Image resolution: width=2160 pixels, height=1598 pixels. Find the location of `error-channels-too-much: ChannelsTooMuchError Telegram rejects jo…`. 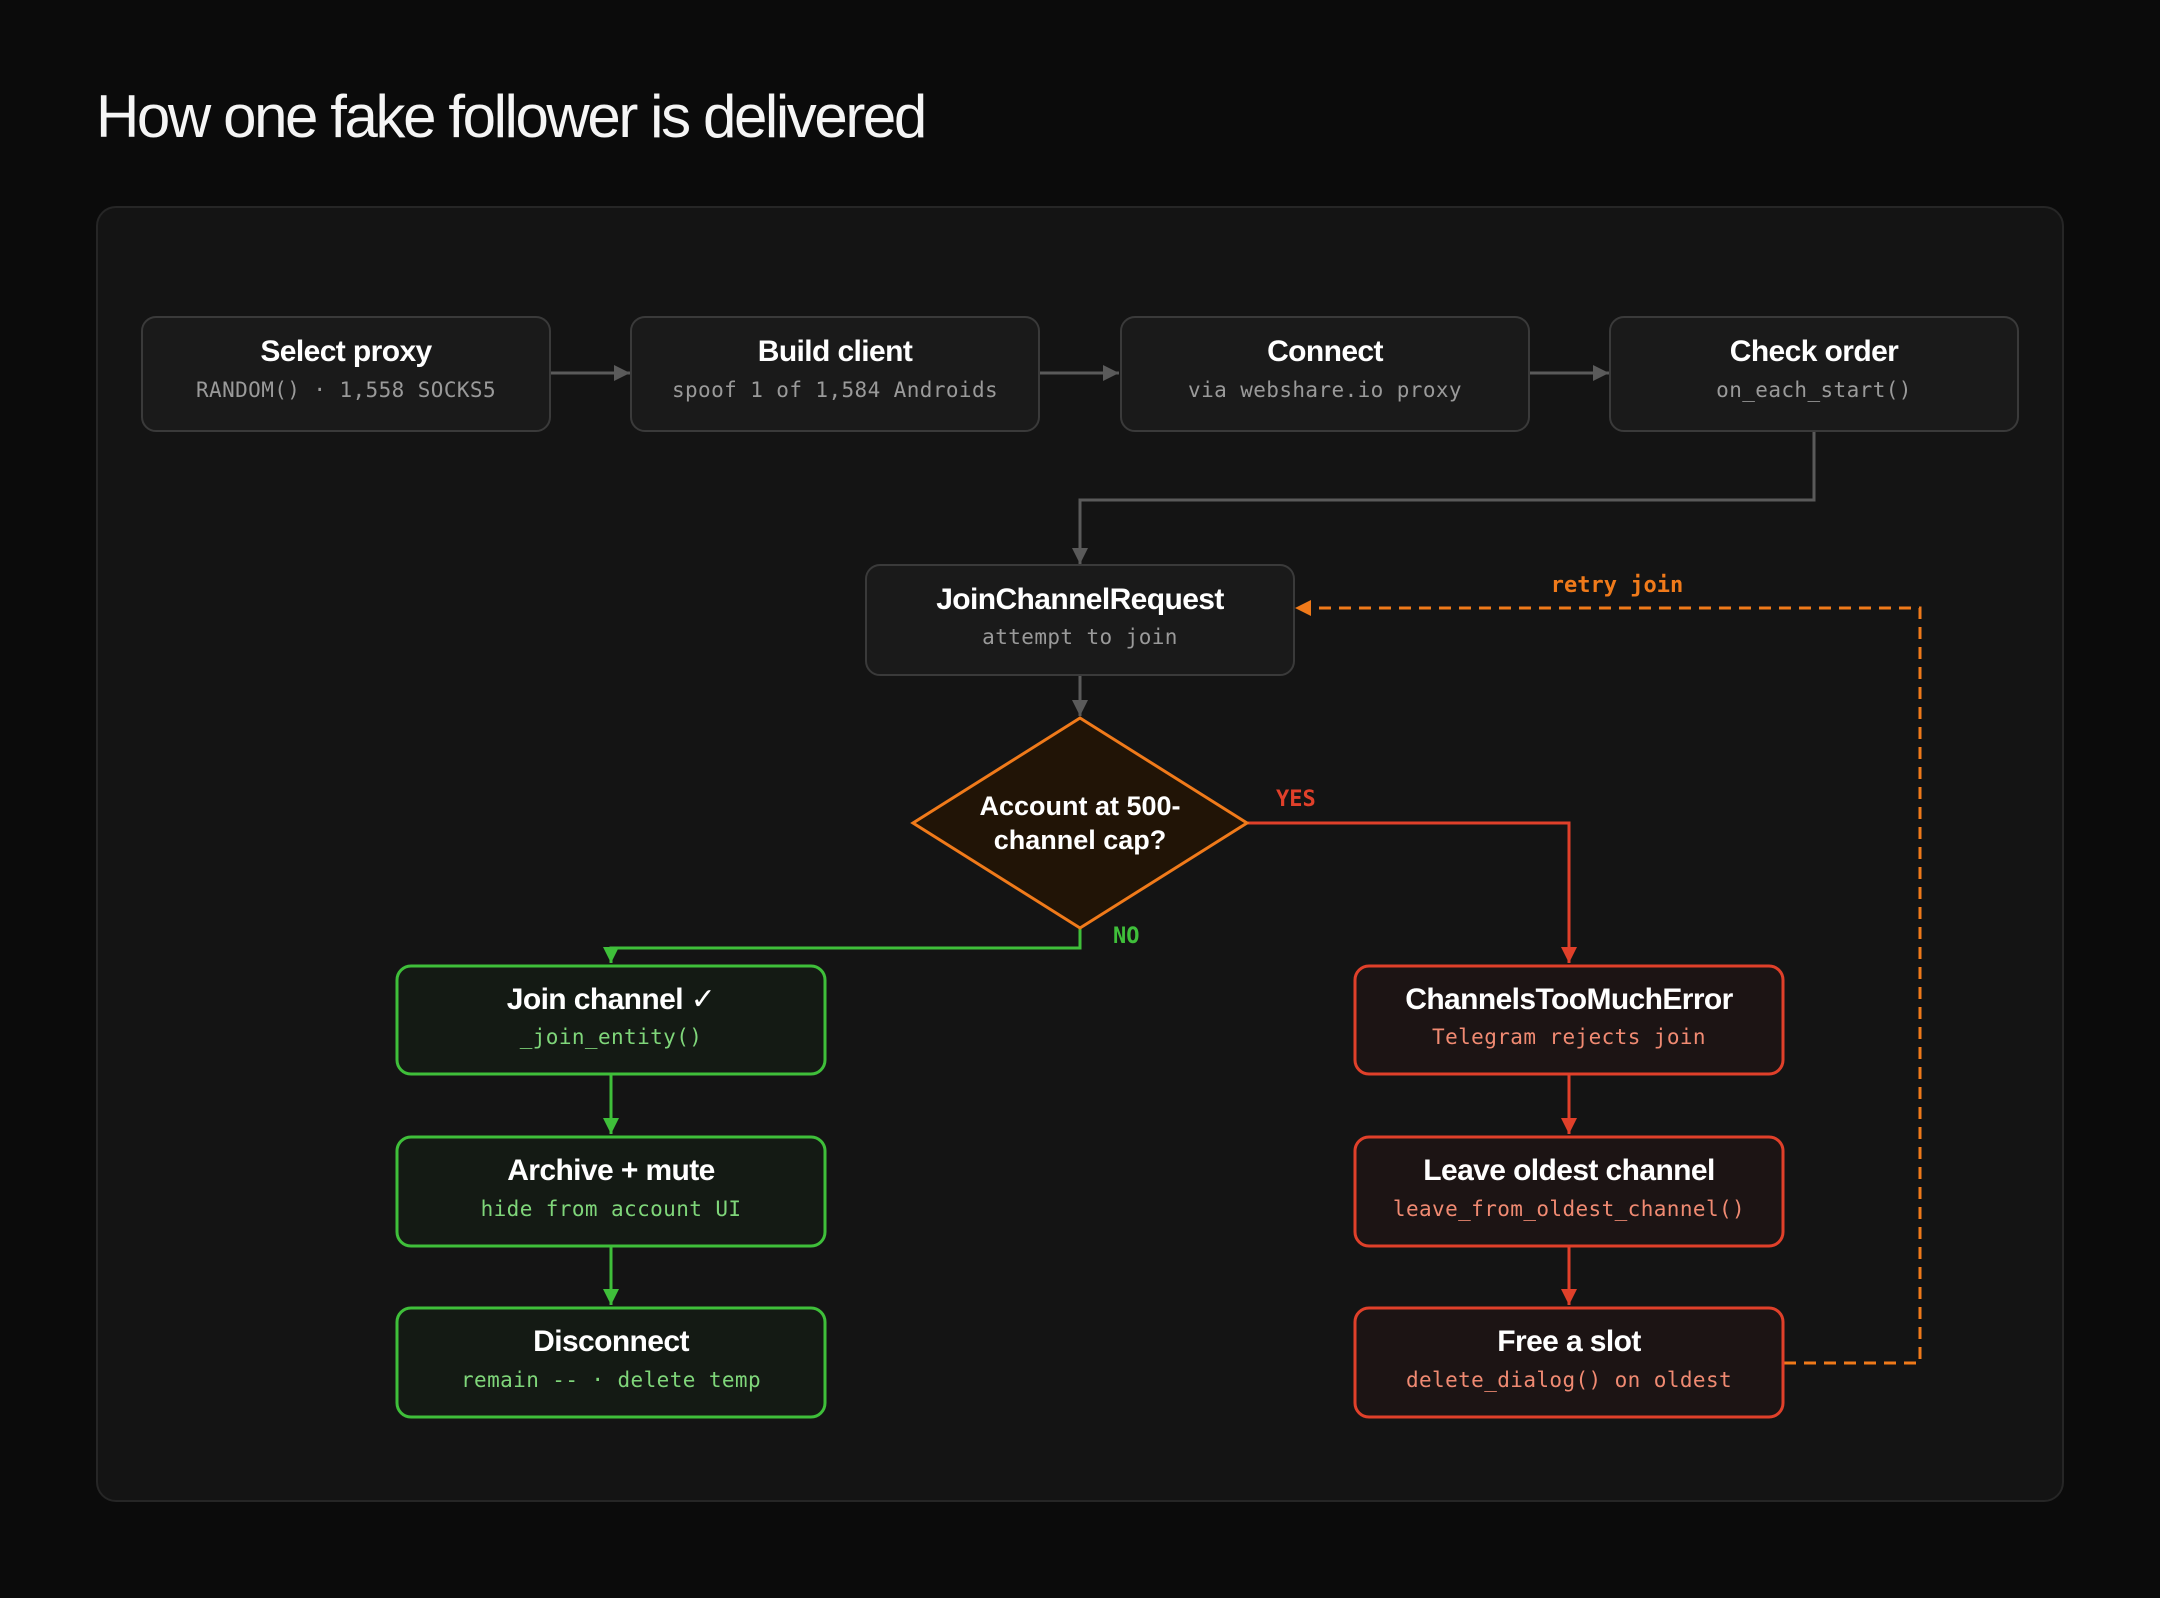

error-channels-too-much: ChannelsTooMuchError Telegram rejects jo… is located at coordinates (1569, 1020).